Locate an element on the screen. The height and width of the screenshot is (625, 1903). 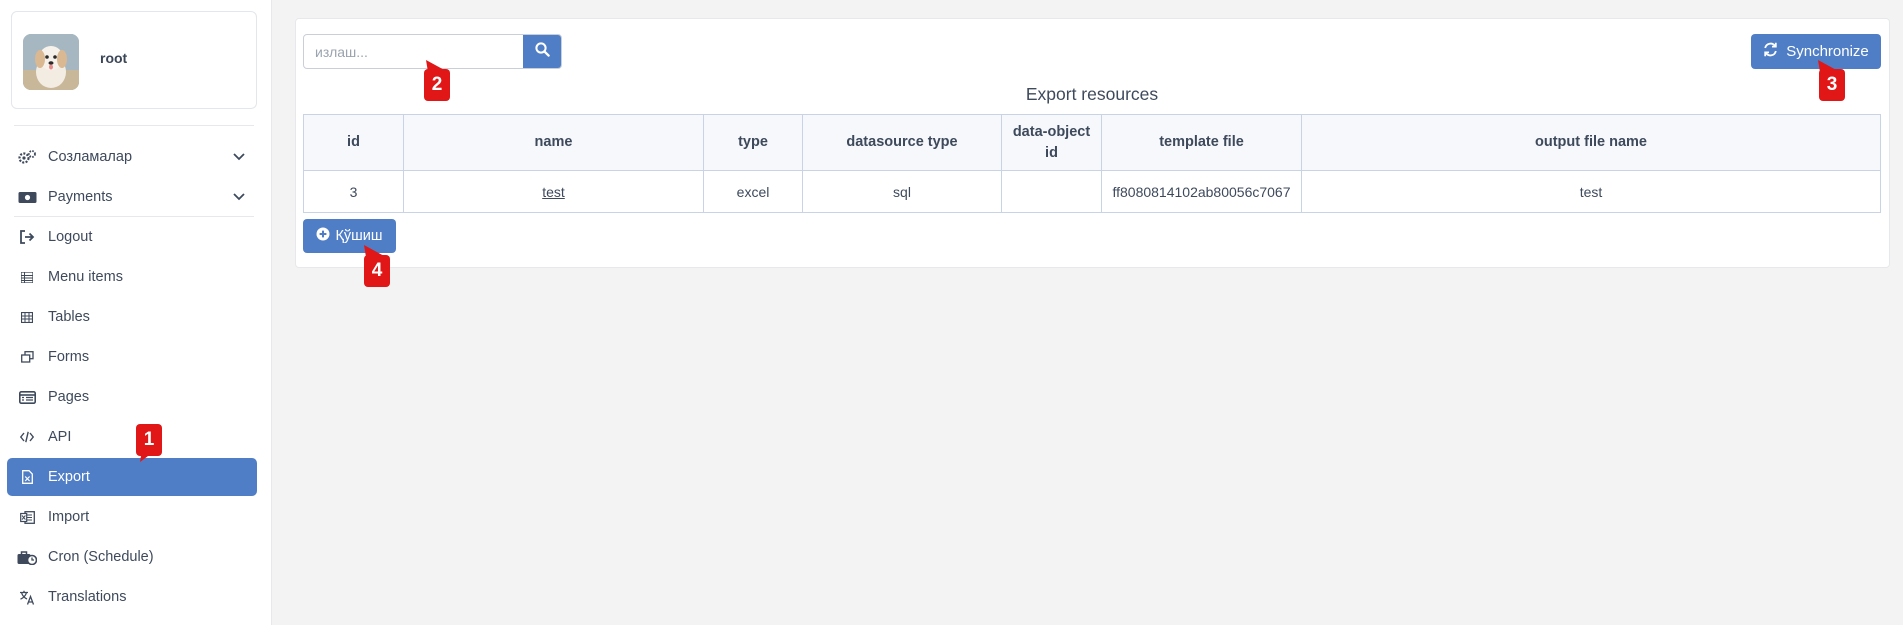
toolbox-clock-icon is located at coordinates (27, 557).